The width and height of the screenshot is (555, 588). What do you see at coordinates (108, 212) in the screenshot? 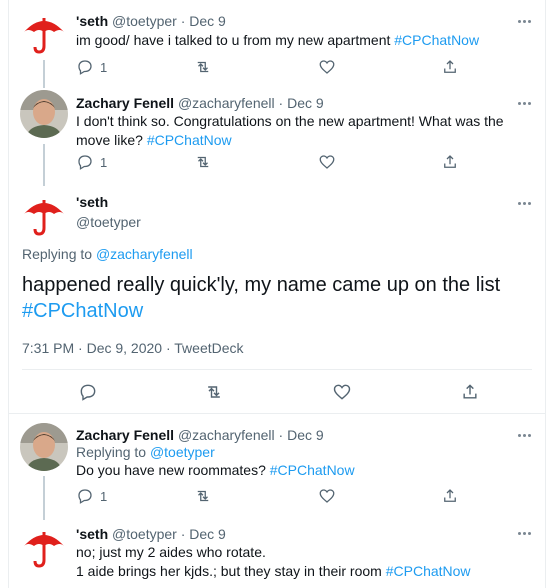
I see `focused-name-block: 'seth @toetyper` at bounding box center [108, 212].